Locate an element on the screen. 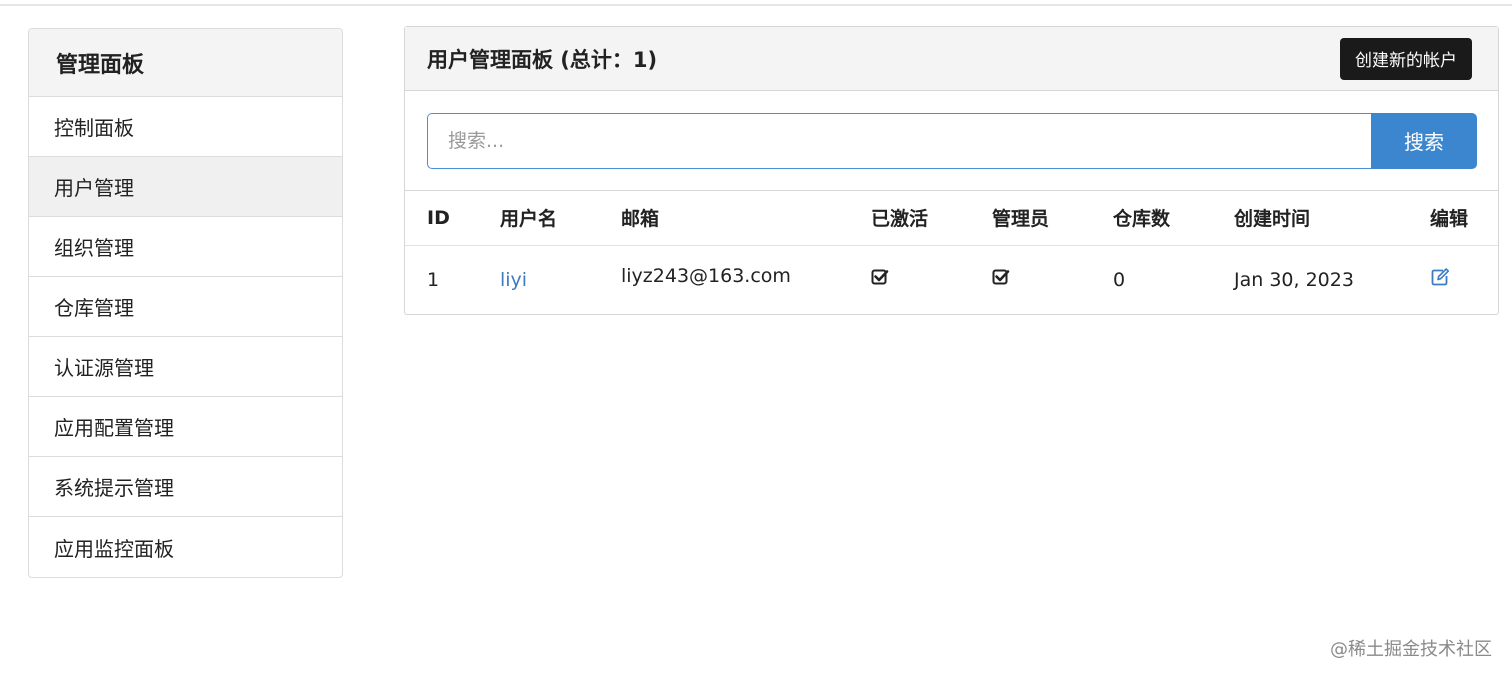 This screenshot has width=1512, height=677. search-input is located at coordinates (899, 140).